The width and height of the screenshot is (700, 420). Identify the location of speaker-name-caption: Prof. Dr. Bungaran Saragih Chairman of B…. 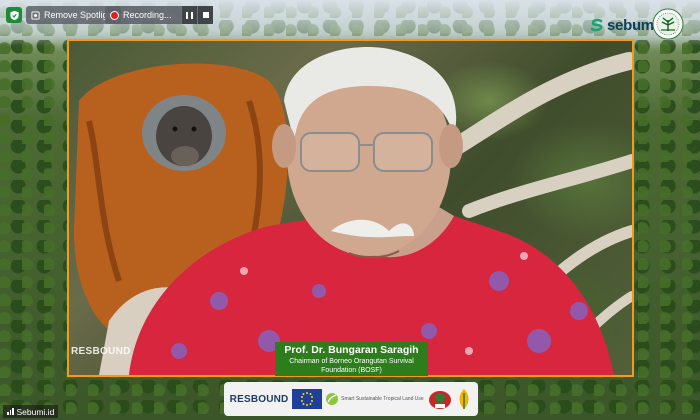
(351, 359).